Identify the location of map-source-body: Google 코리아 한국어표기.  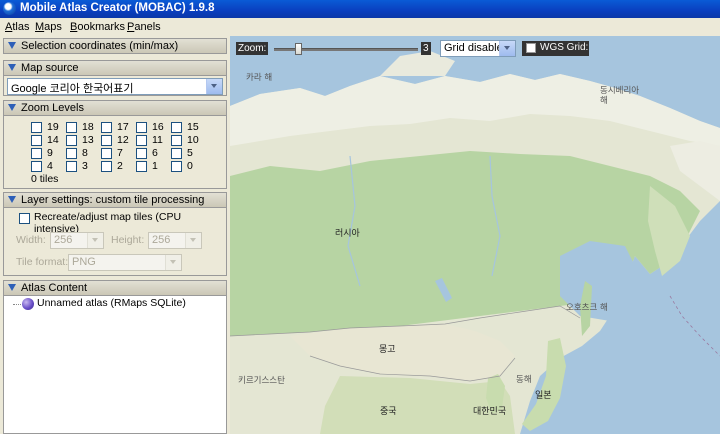
(115, 86).